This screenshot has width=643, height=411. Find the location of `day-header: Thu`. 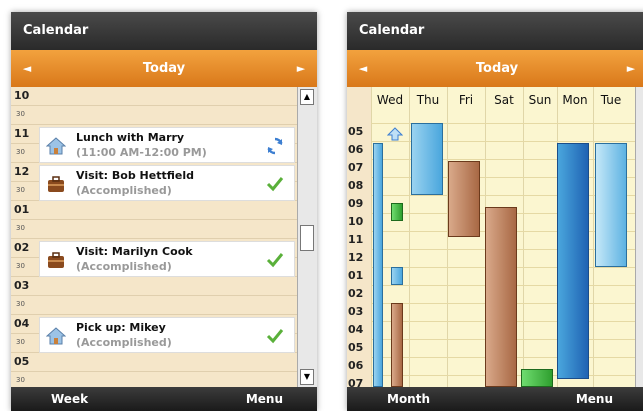

day-header: Thu is located at coordinates (428, 100).